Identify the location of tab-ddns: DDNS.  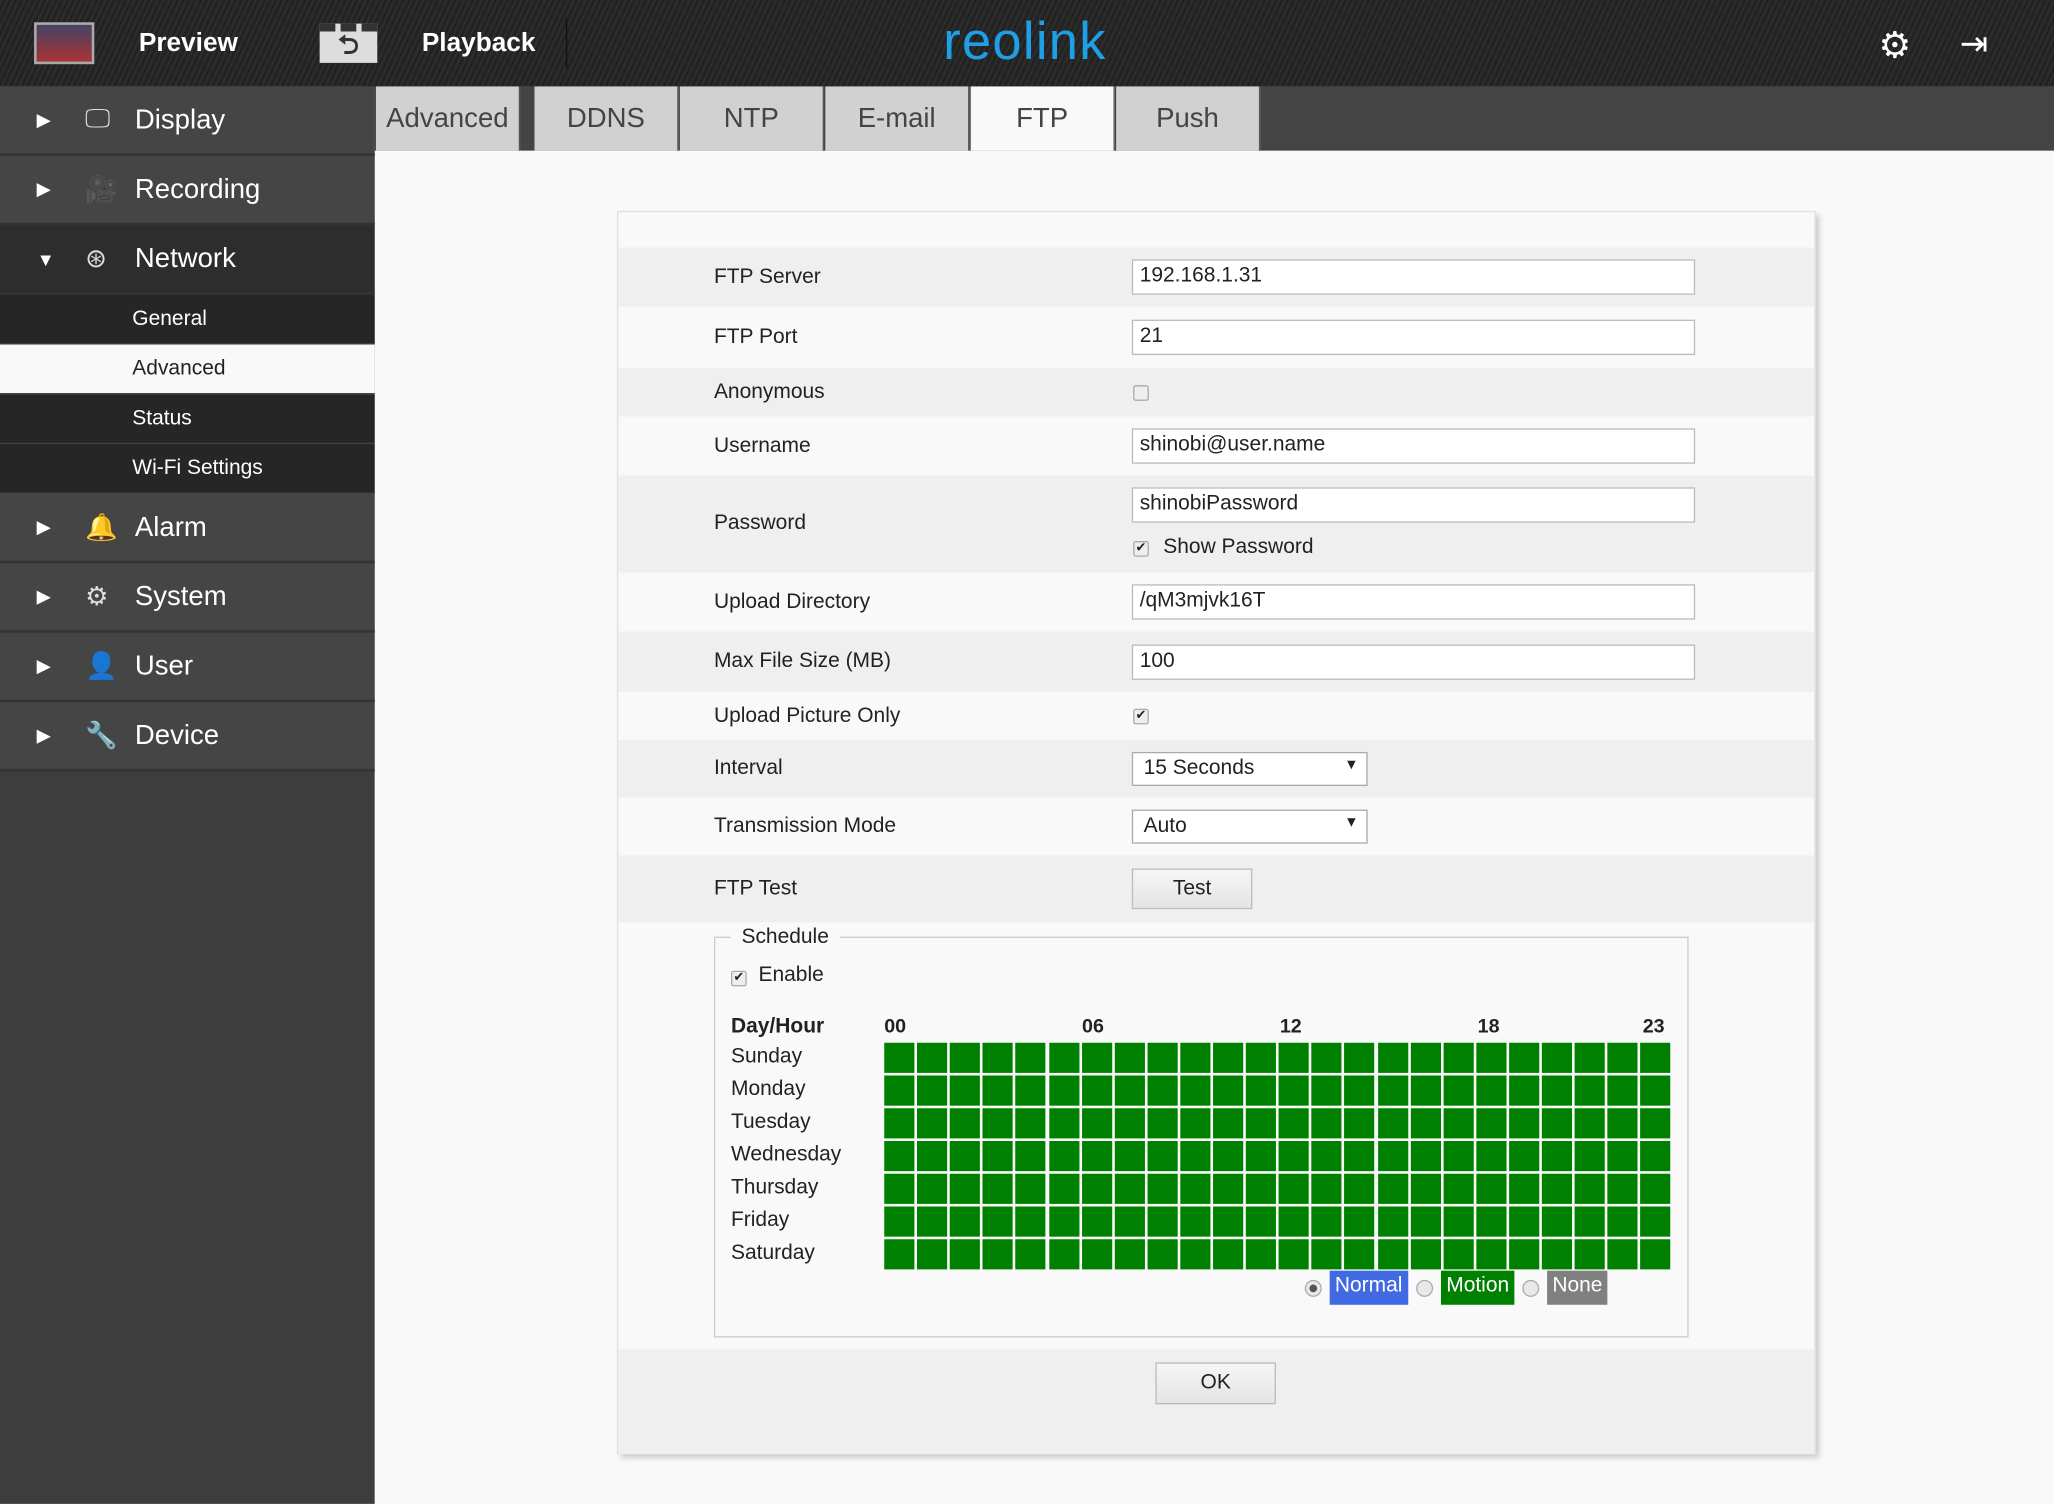
(606, 118).